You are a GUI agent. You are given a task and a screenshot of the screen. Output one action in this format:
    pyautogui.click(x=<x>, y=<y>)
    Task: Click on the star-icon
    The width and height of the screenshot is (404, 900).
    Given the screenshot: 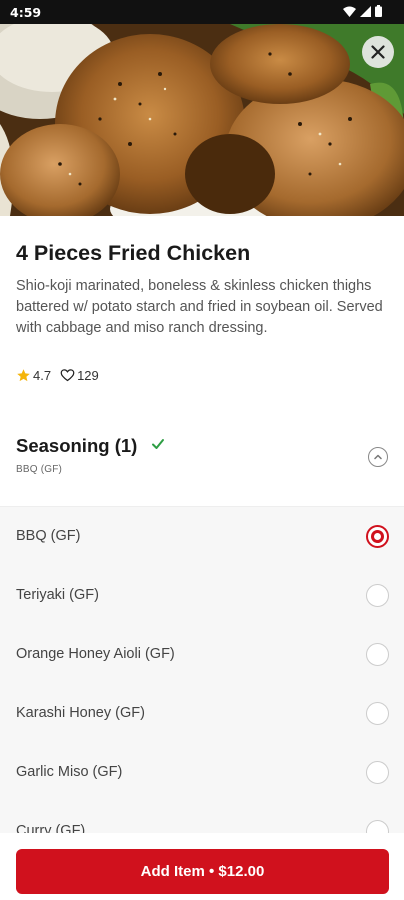 What is the action you would take?
    pyautogui.click(x=23, y=375)
    